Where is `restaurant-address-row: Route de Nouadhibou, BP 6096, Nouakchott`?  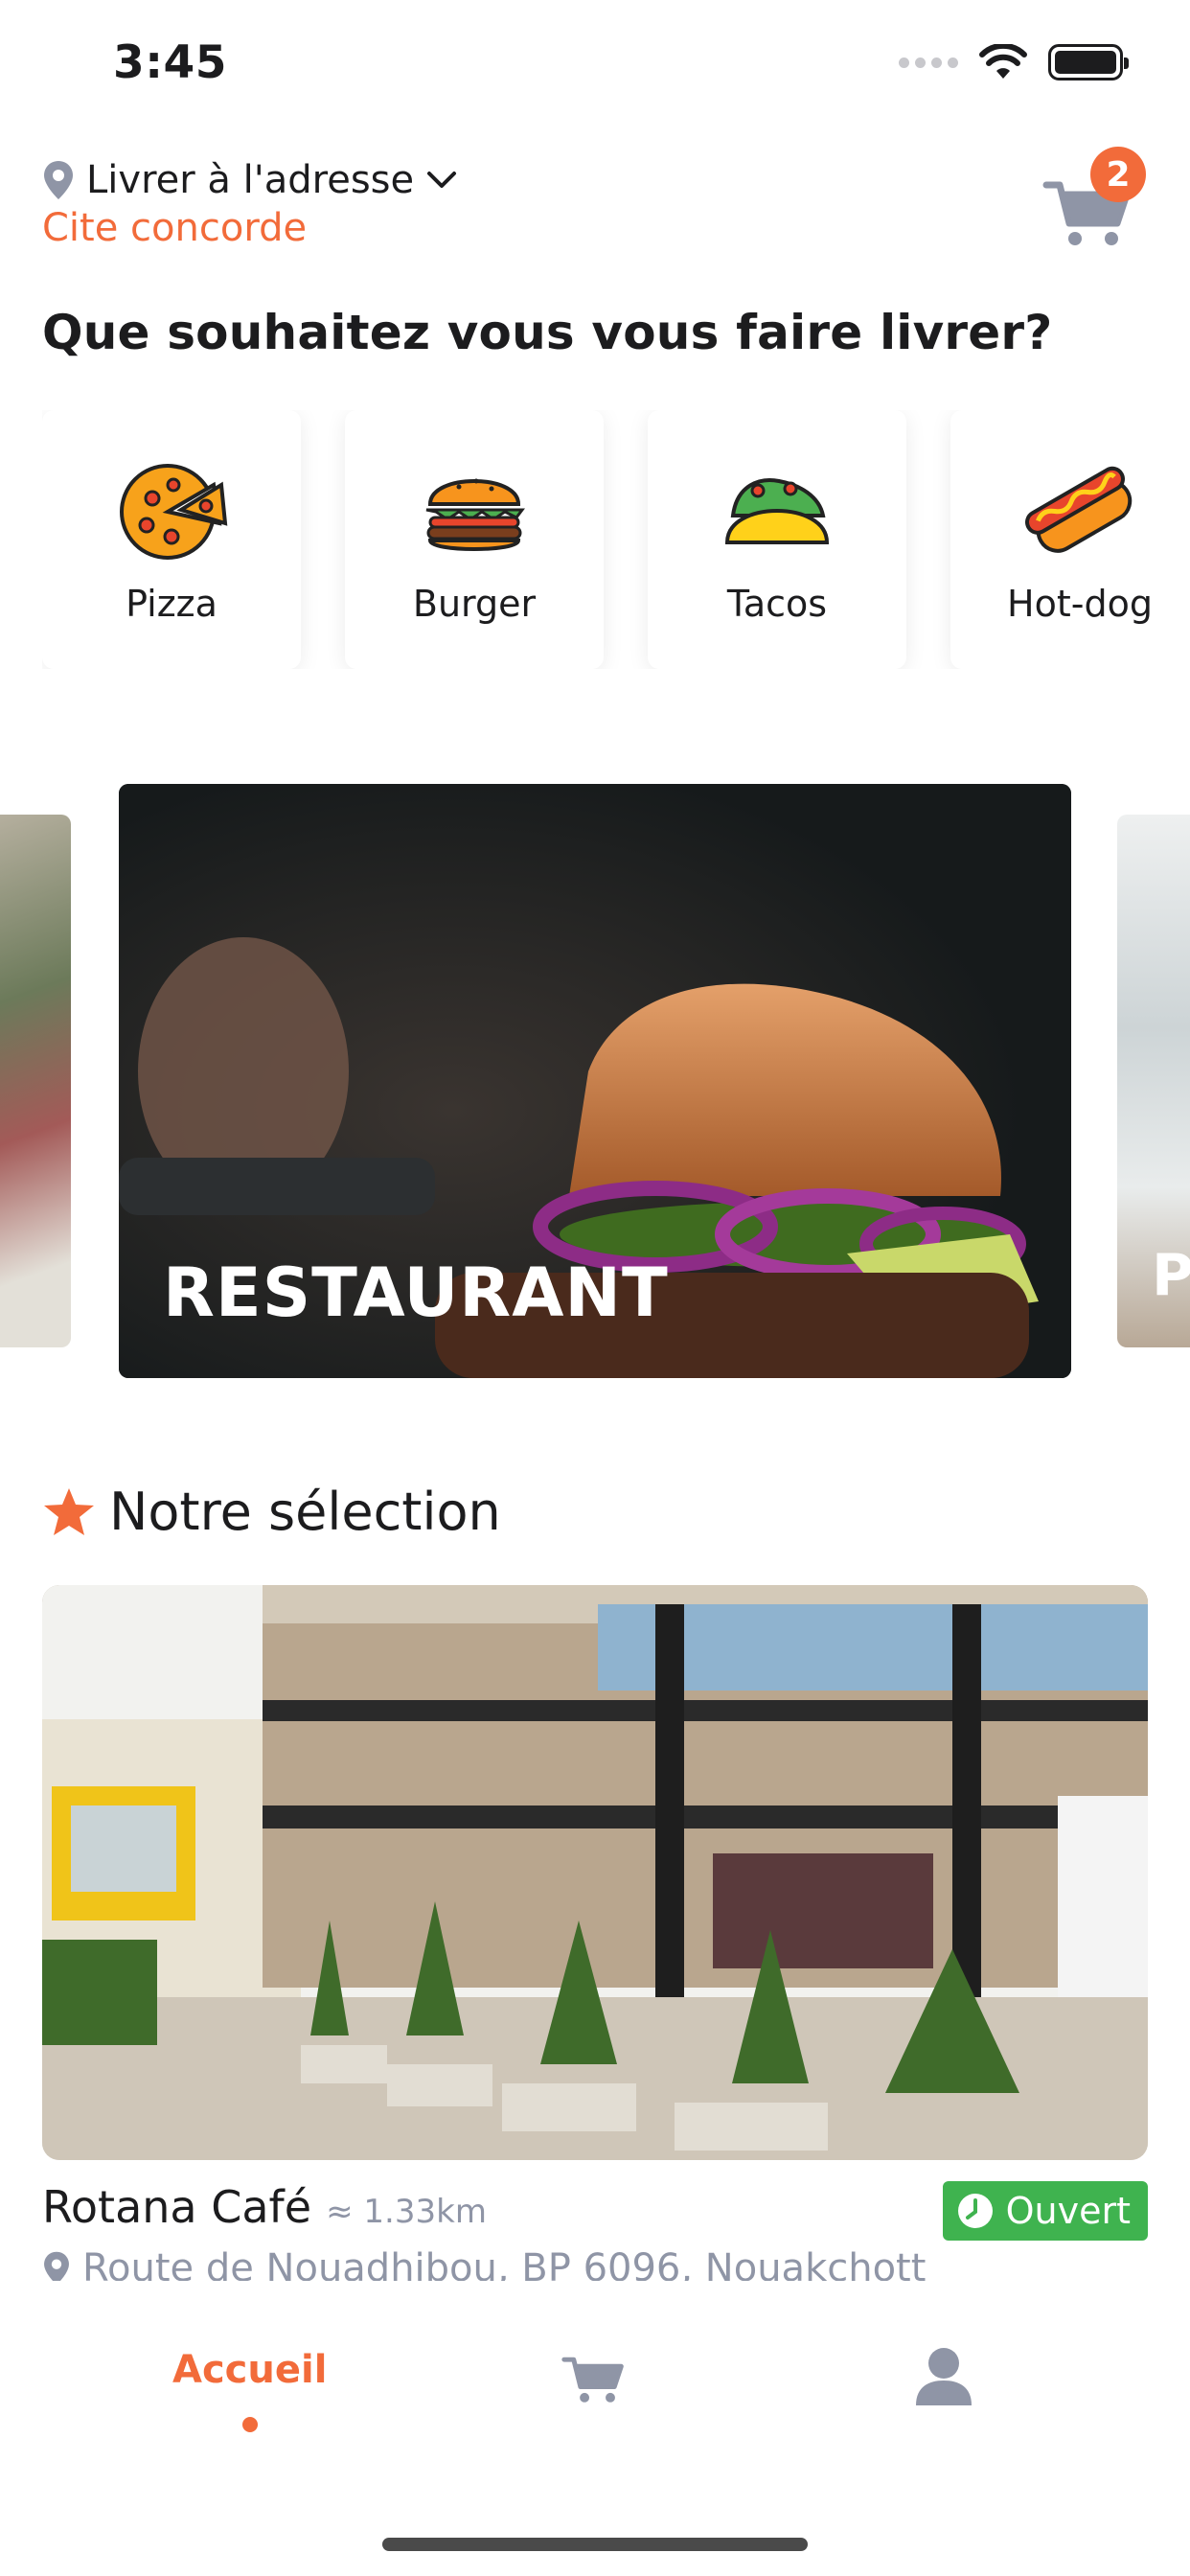
restaurant-address-row: Route de Nouadhibou, BP 6096, Nouakchott is located at coordinates (595, 2265).